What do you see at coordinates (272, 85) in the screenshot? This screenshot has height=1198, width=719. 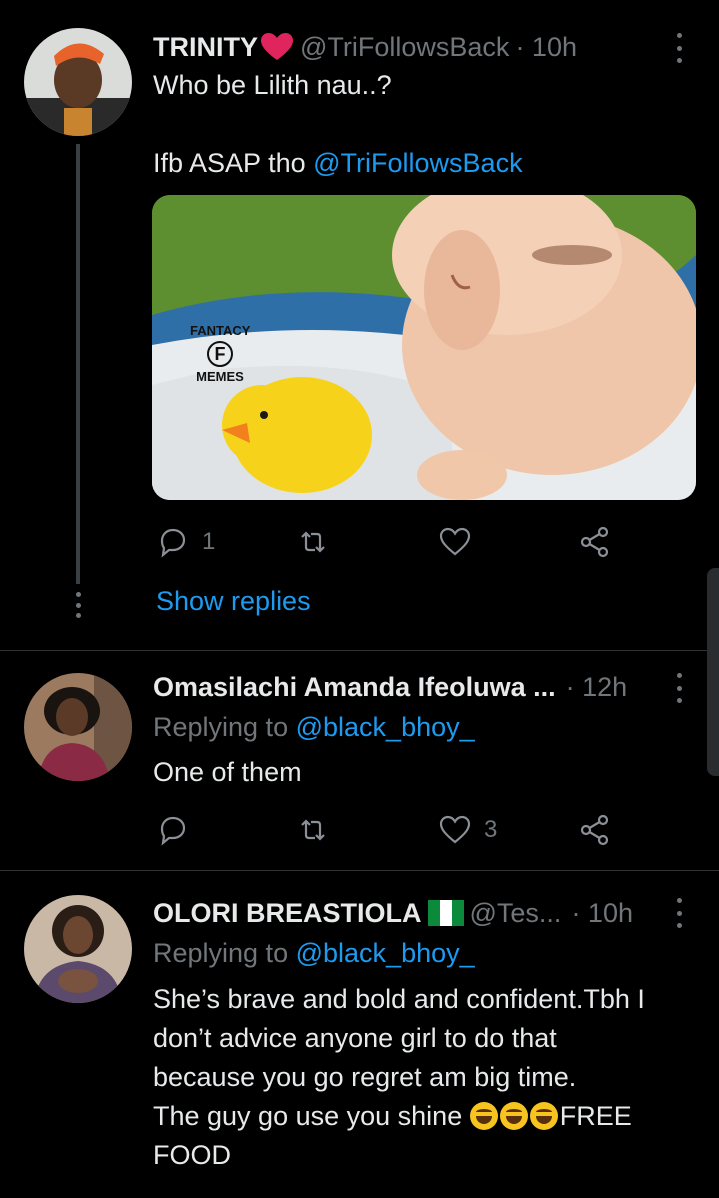 I see `tweet-text-line: Who be Lilith nau..?` at bounding box center [272, 85].